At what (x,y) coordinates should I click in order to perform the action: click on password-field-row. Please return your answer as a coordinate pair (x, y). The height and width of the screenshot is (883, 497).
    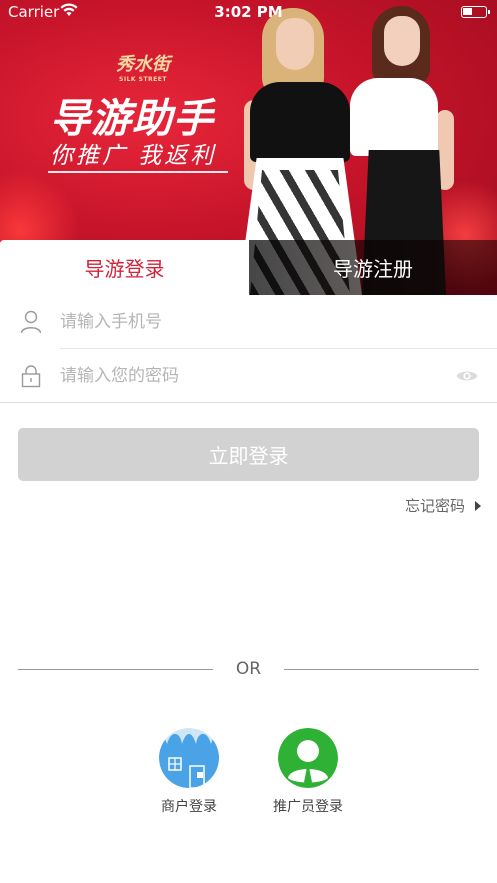
    Looking at the image, I should click on (248, 376).